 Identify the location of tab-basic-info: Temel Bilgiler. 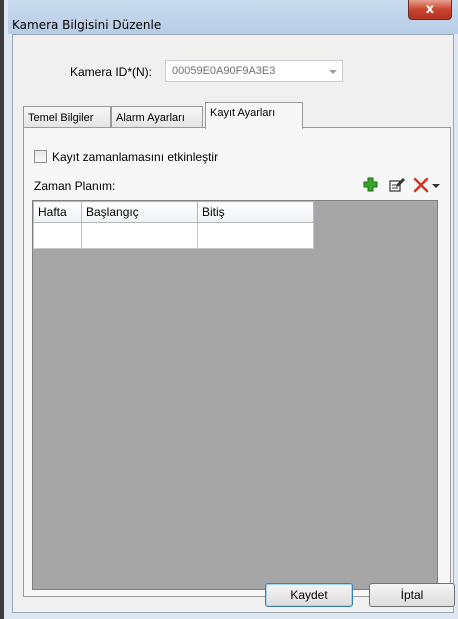
(67, 117).